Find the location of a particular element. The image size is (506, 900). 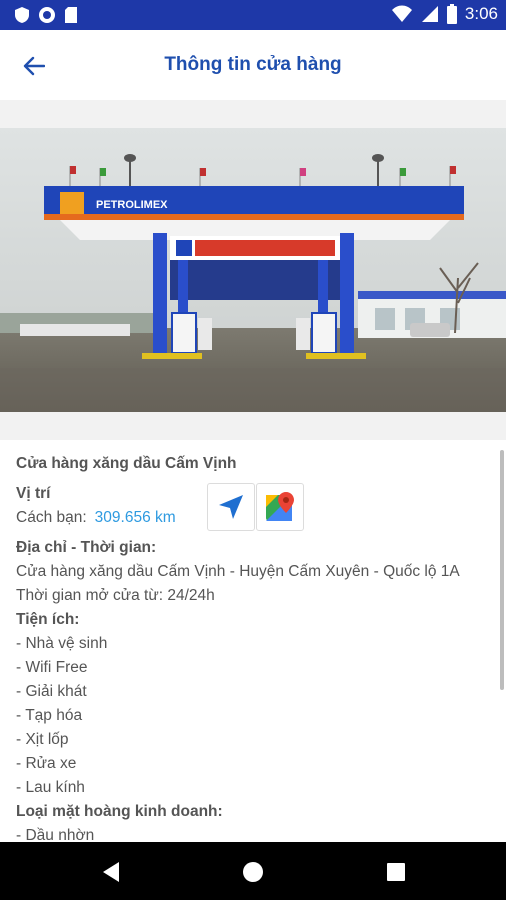

navigation-arrow-icon is located at coordinates (231, 507).